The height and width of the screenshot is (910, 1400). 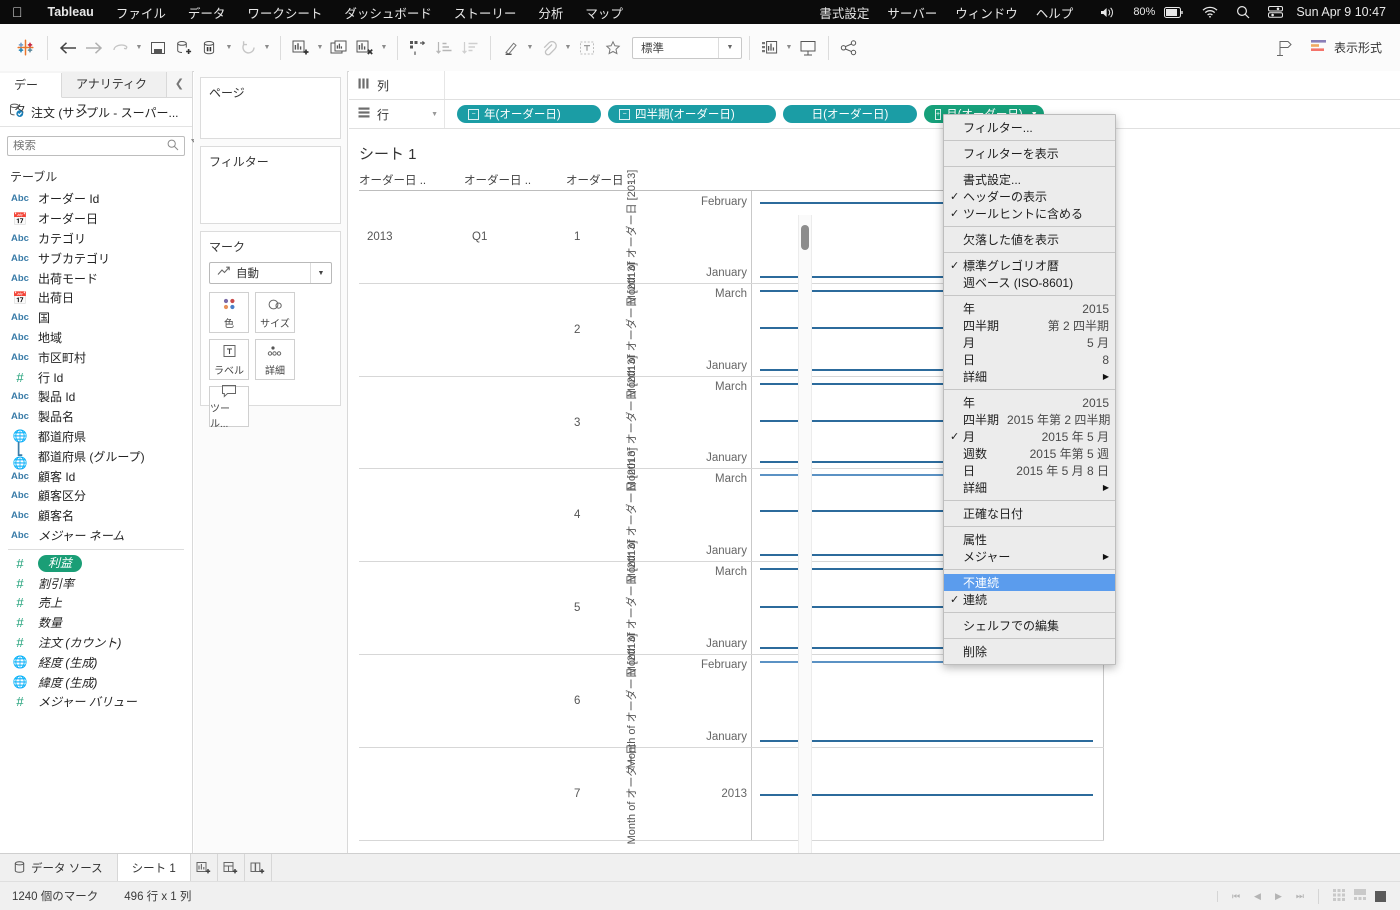 What do you see at coordinates (1257, 896) in the screenshot?
I see `prev-page-icon: ◀` at bounding box center [1257, 896].